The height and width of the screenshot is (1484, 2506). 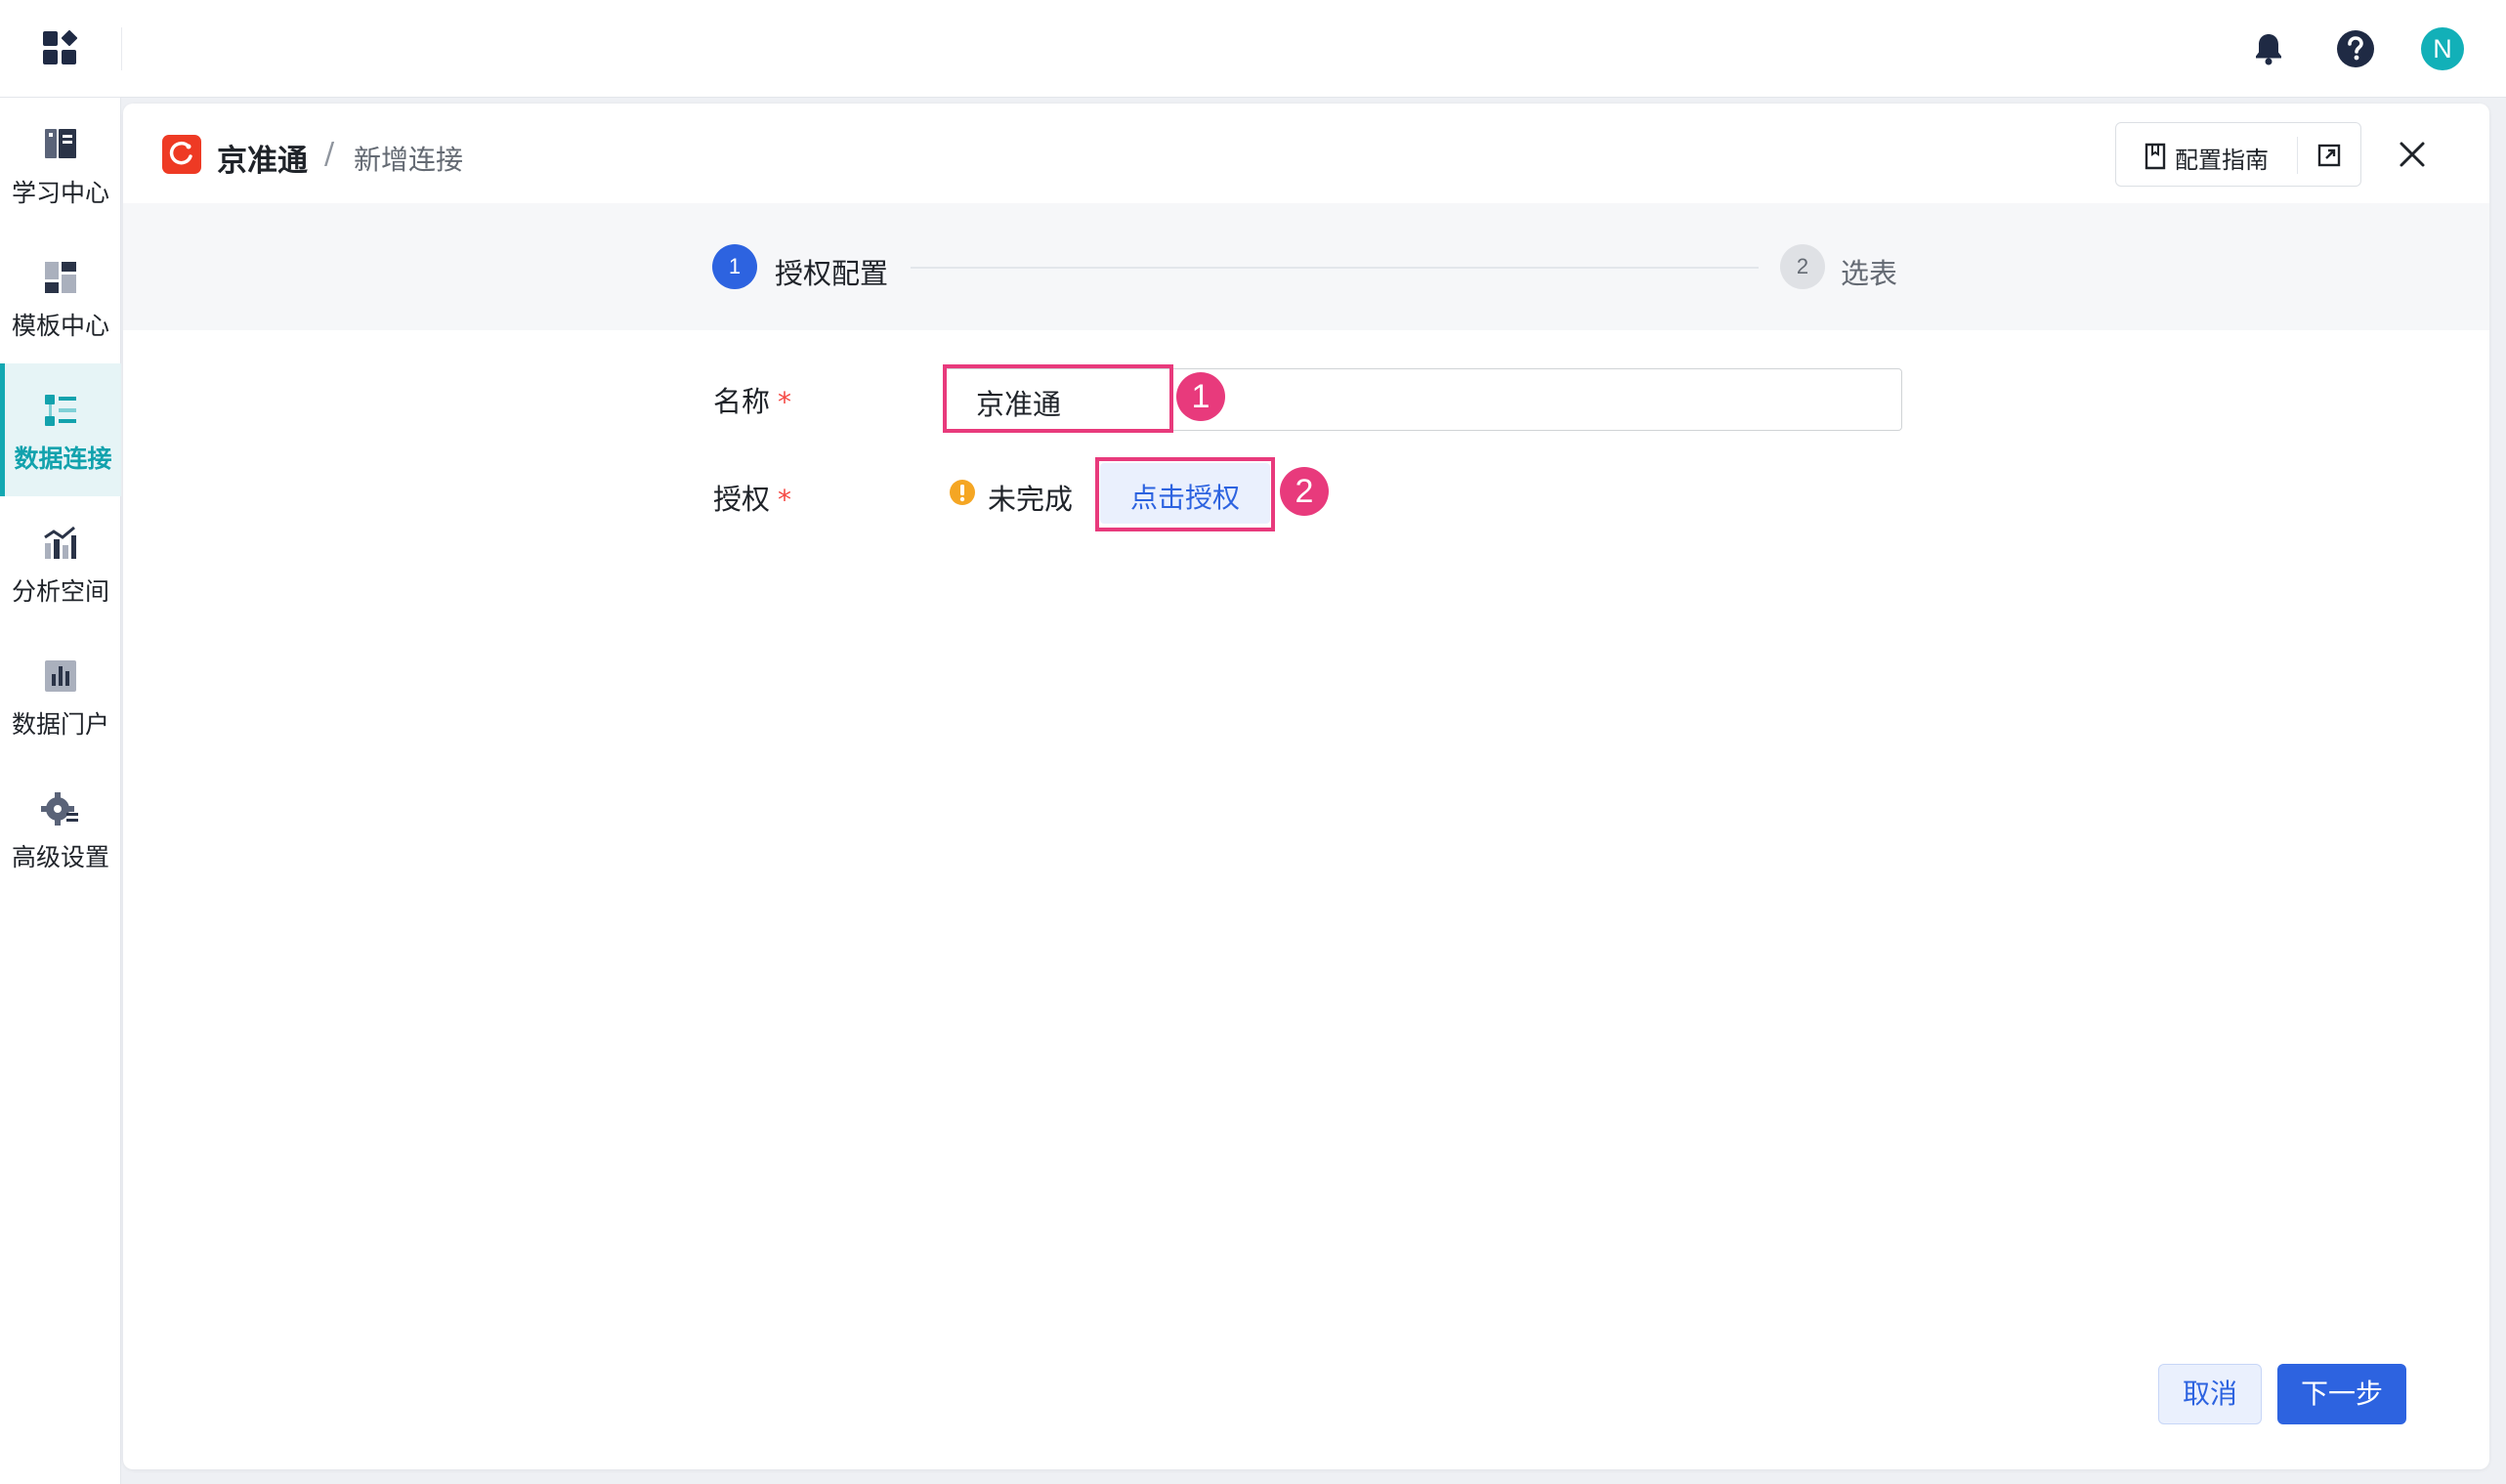 What do you see at coordinates (60, 48) in the screenshot?
I see `grid-apps-icon` at bounding box center [60, 48].